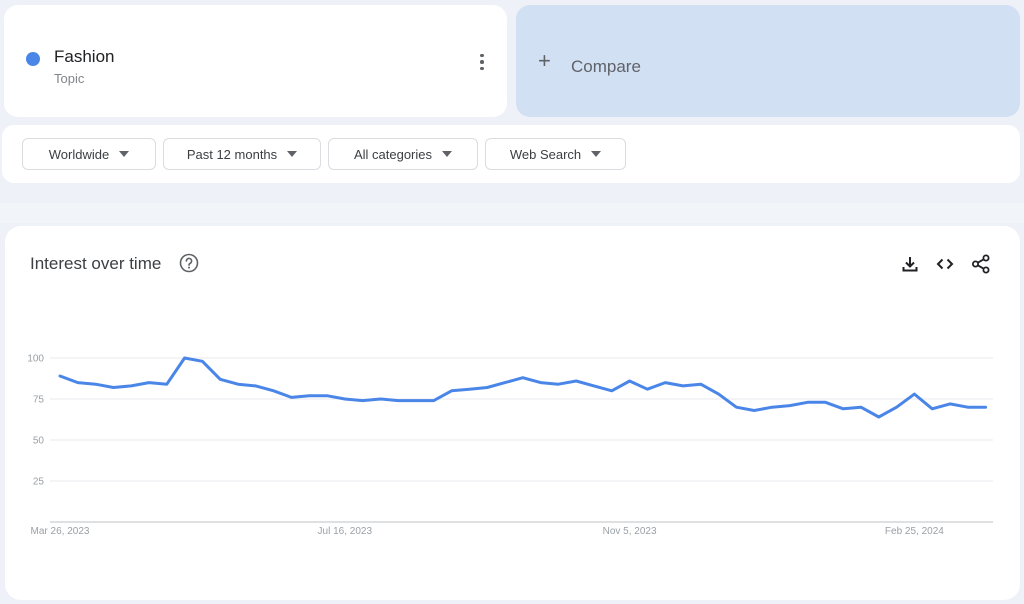  Describe the element at coordinates (345, 531) in the screenshot. I see `x-tick-label: Jul 16, 2023` at that location.